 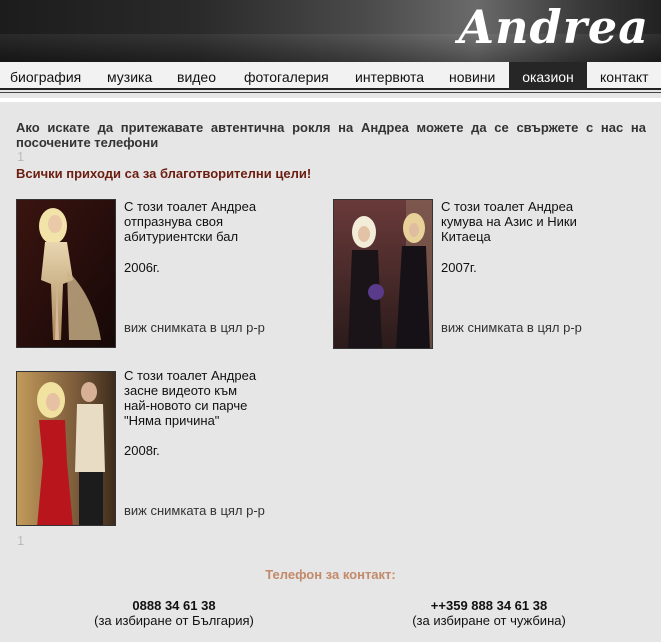 What do you see at coordinates (548, 76) in the screenshot?
I see `nav-item-occasion: оказион` at bounding box center [548, 76].